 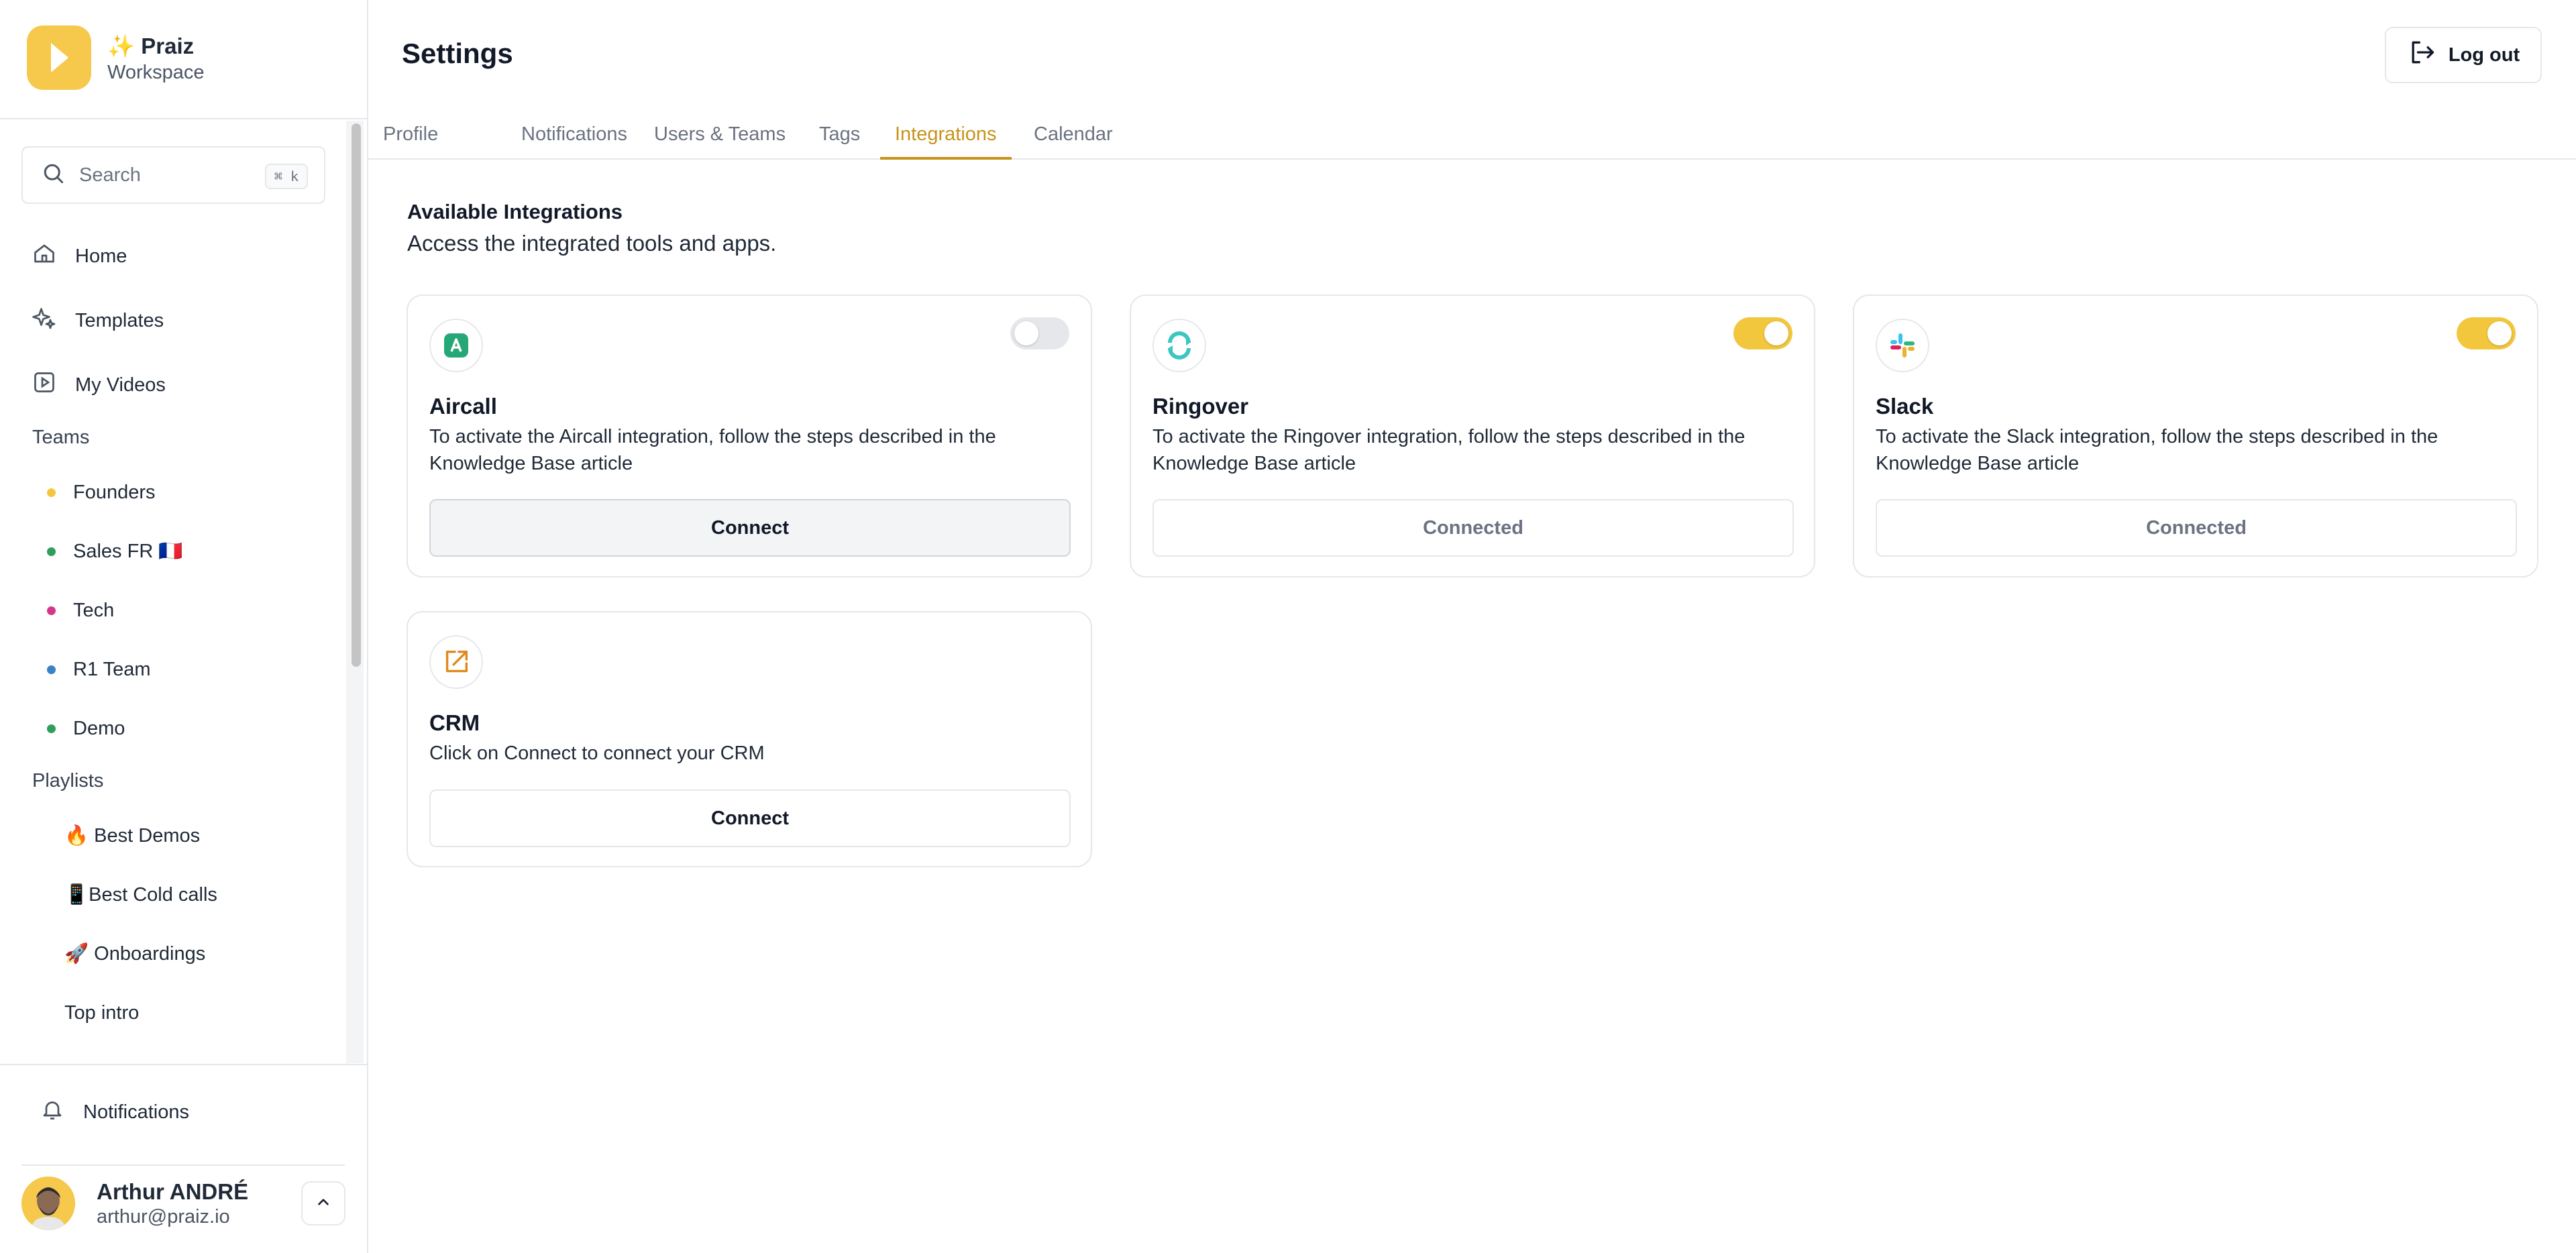 I want to click on sidebar-scrollbar-thumb, so click(x=356, y=395).